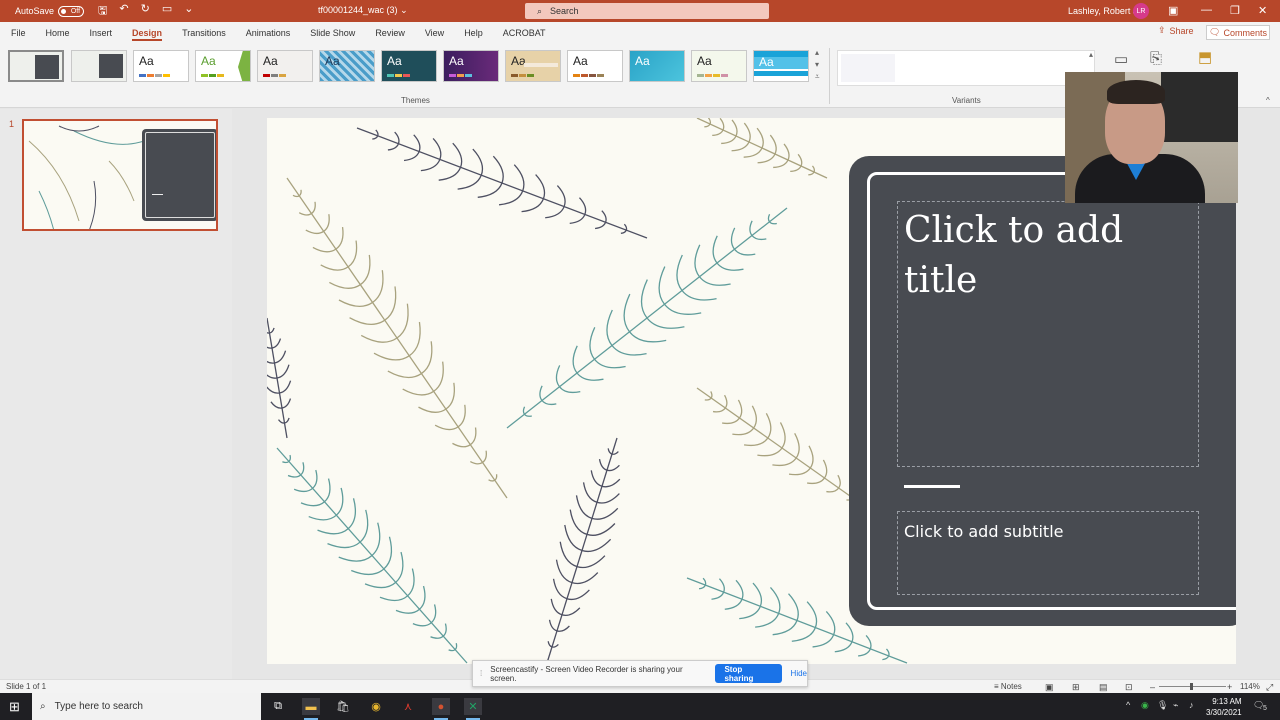  Describe the element at coordinates (471, 66) in the screenshot. I see `theme-ion-boardroom: Aa` at that location.